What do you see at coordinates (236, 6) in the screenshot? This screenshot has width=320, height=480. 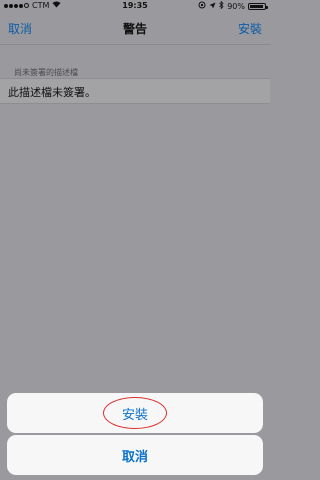 I see `battery-percent: 90%` at bounding box center [236, 6].